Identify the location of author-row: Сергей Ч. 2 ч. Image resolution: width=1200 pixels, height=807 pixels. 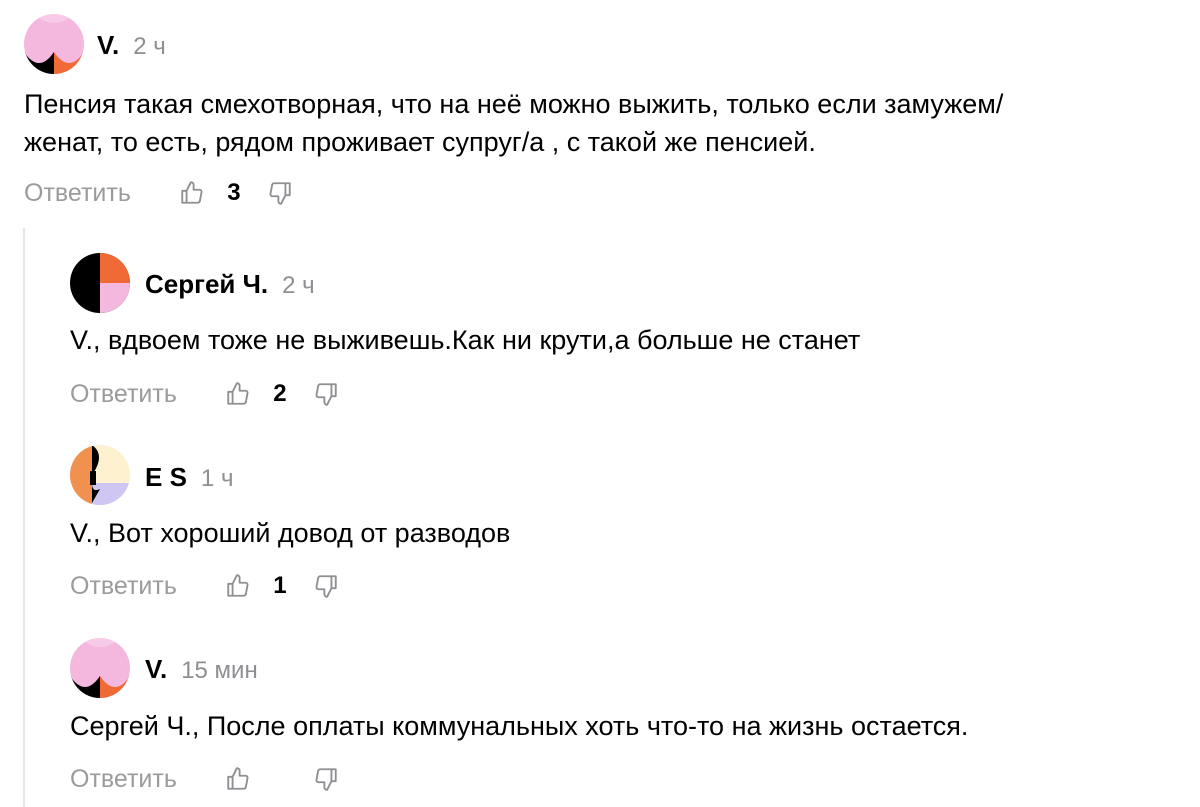
(230, 284).